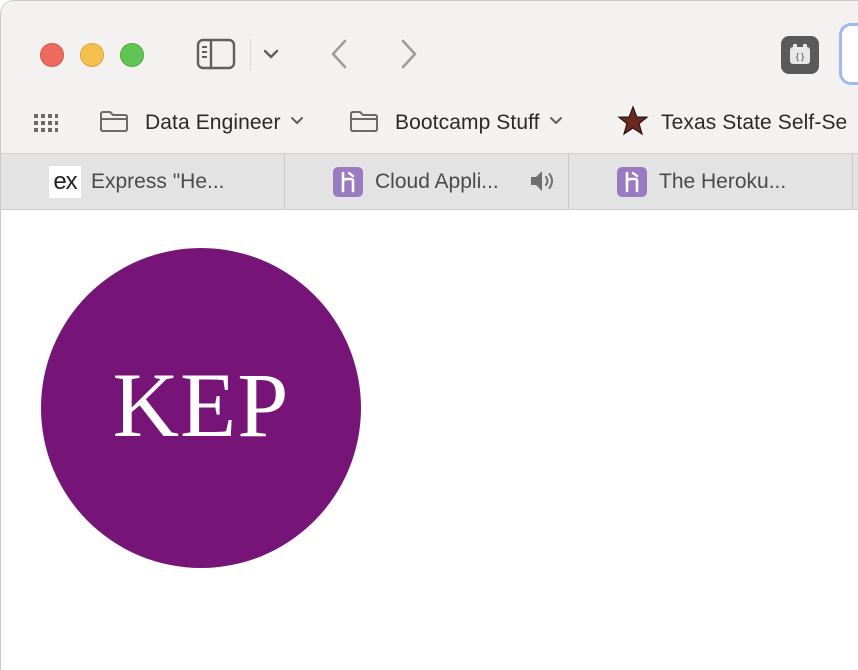 The width and height of the screenshot is (858, 670). I want to click on minimize-window-button, so click(92, 55).